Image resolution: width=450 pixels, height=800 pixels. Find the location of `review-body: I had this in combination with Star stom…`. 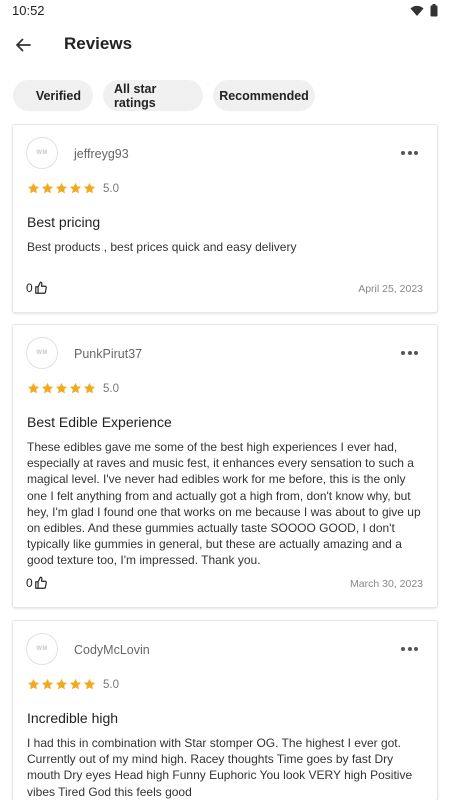

review-body: I had this in combination with Star stom… is located at coordinates (220, 767).